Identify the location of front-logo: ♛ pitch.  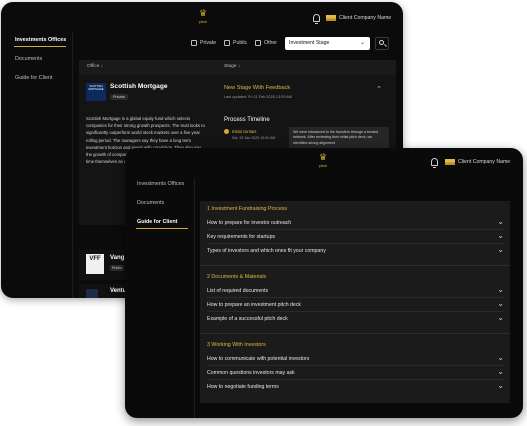
(323, 161).